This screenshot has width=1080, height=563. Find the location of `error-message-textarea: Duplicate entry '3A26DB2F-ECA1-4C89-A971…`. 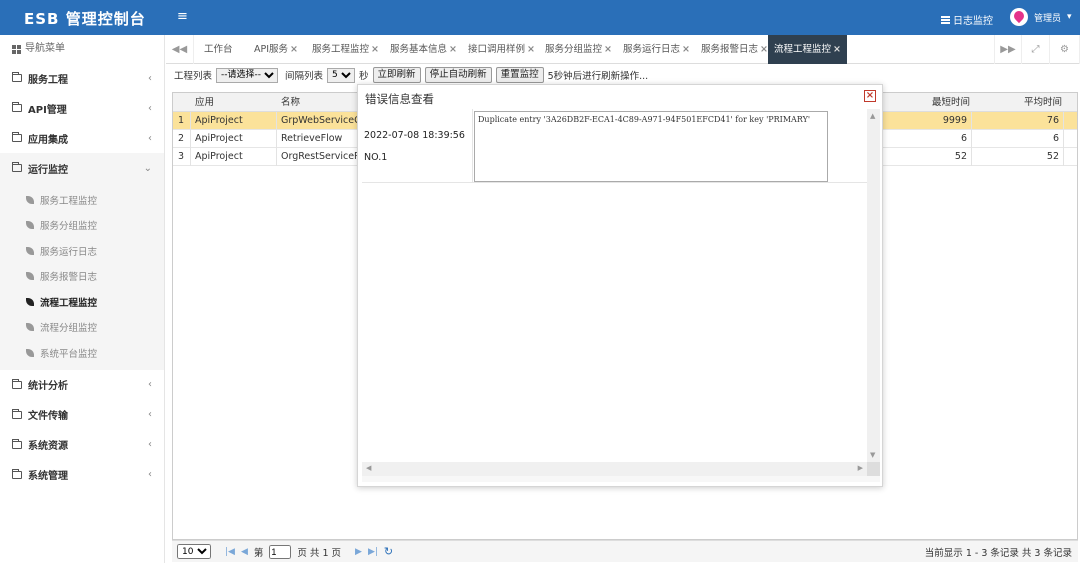

error-message-textarea: Duplicate entry '3A26DB2F-ECA1-4C89-A971… is located at coordinates (651, 146).